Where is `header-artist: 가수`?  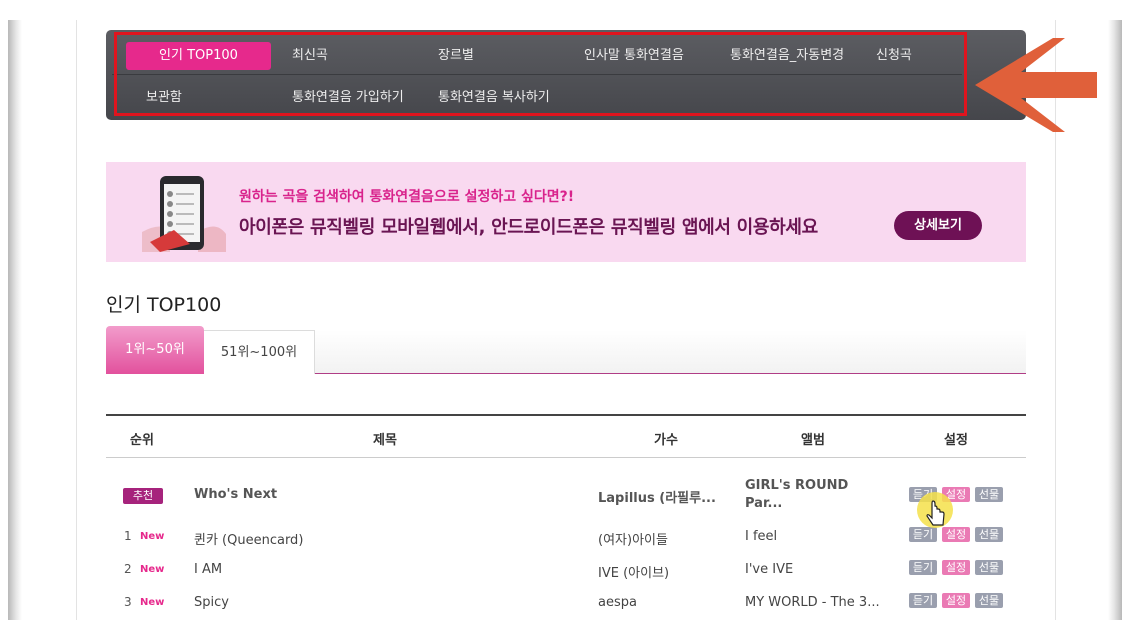 header-artist: 가수 is located at coordinates (666, 440).